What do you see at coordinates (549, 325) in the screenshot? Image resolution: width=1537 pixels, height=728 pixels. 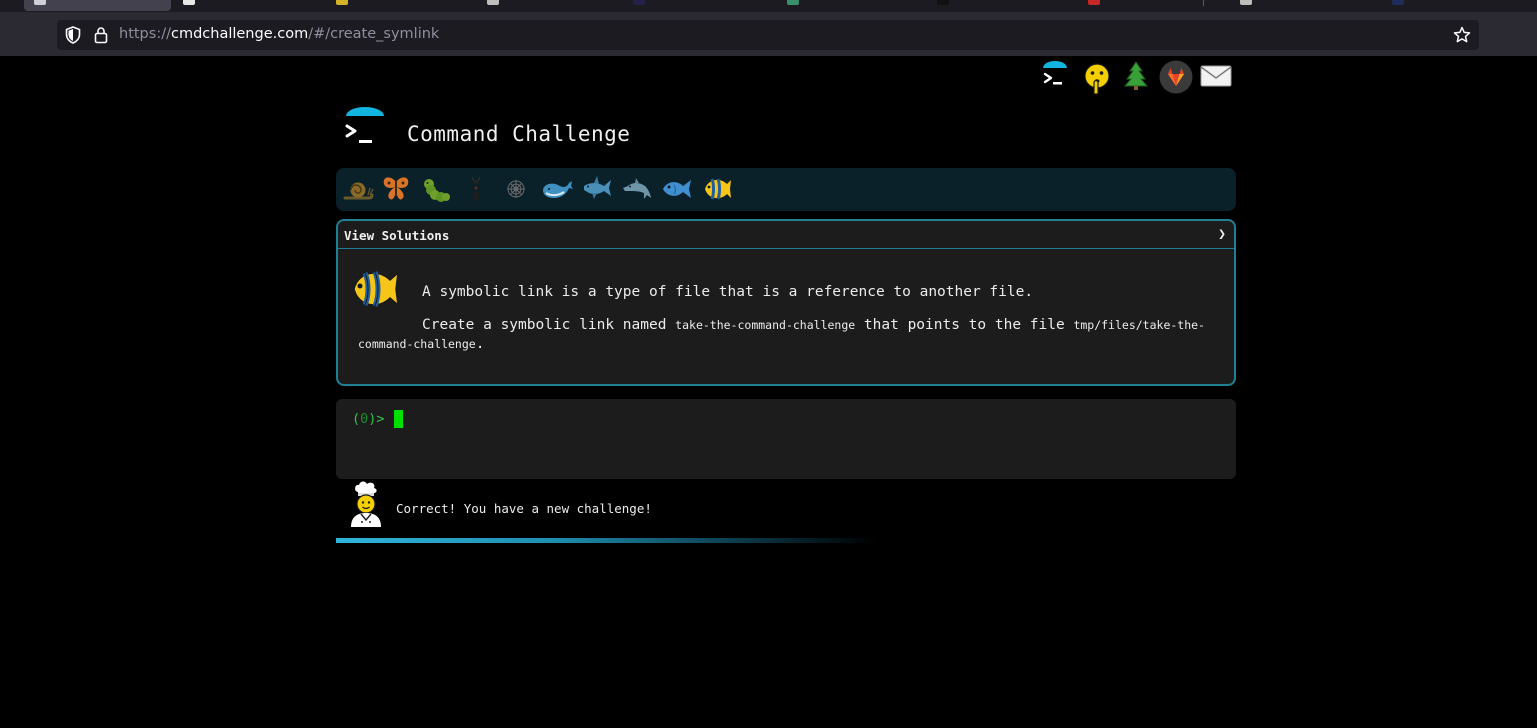 I see `challenge-task-text: Create a symbolic link named` at bounding box center [549, 325].